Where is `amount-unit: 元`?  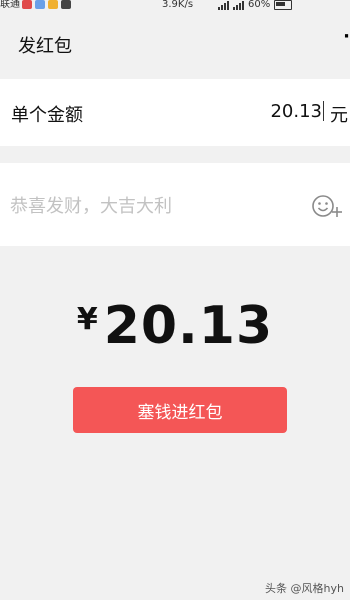
amount-unit: 元 is located at coordinates (339, 115).